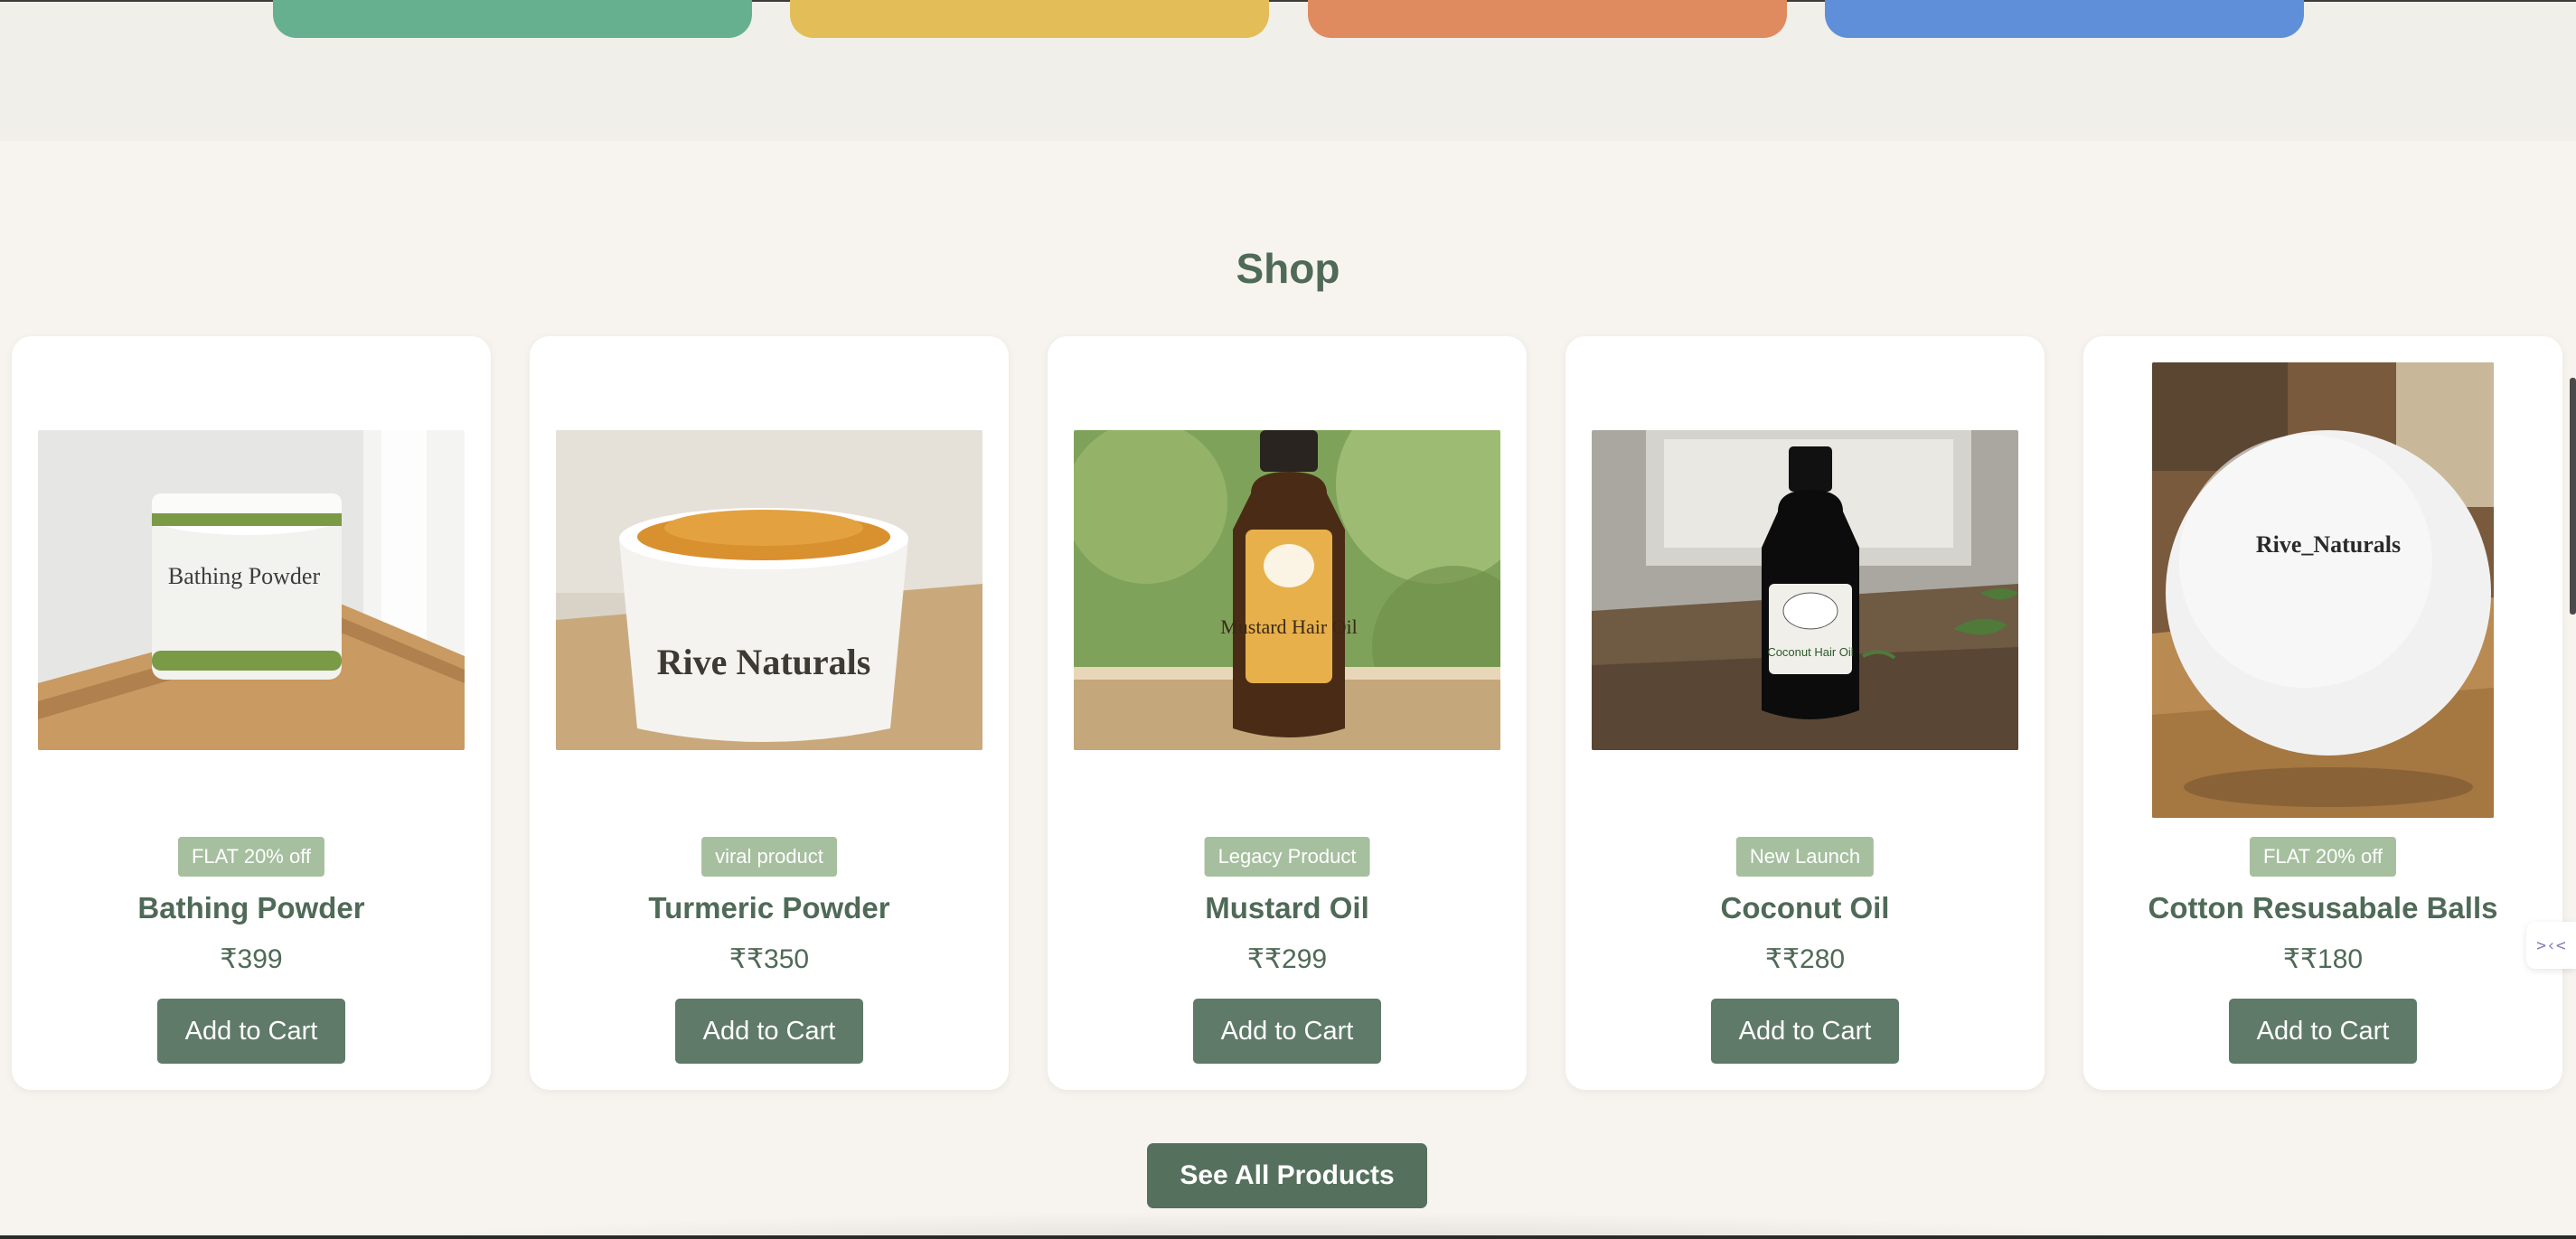 This screenshot has height=1239, width=2576. I want to click on code-toggle-icon: >‹<, so click(2551, 945).